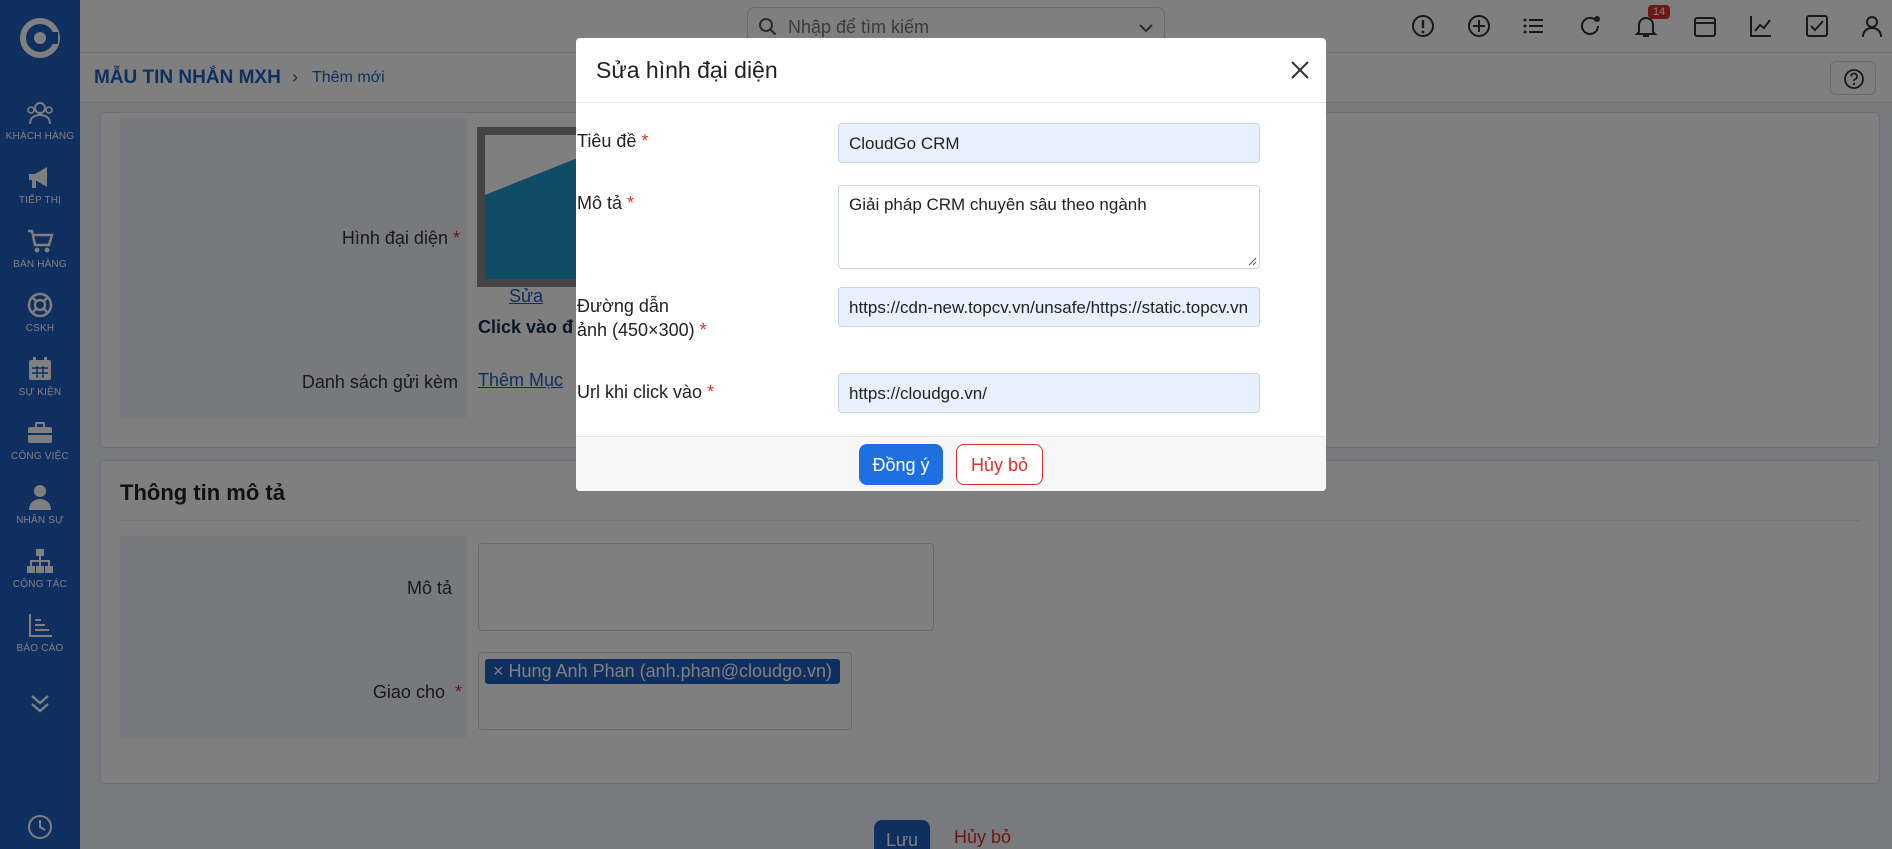 The height and width of the screenshot is (849, 1892). What do you see at coordinates (1252, 261) in the screenshot?
I see `resize-grip-icon` at bounding box center [1252, 261].